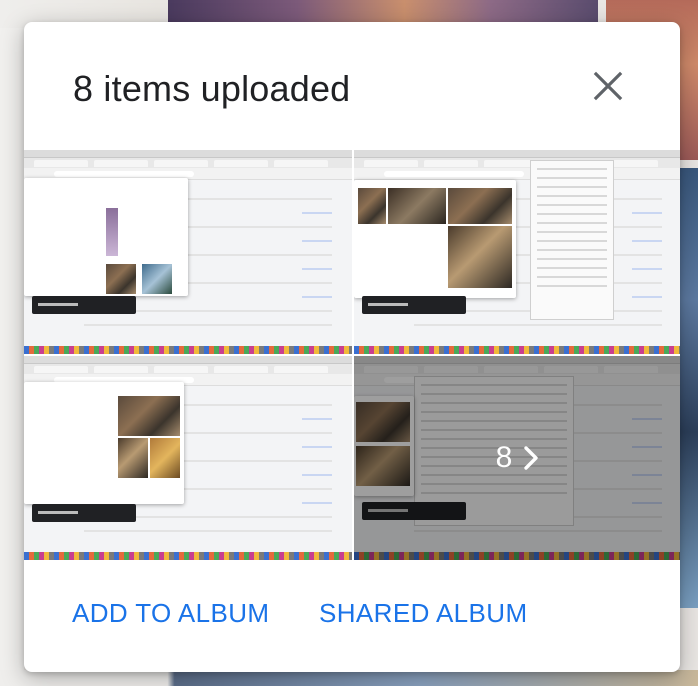 Image resolution: width=698 pixels, height=686 pixels. I want to click on more-items-overlay: 8, so click(517, 458).